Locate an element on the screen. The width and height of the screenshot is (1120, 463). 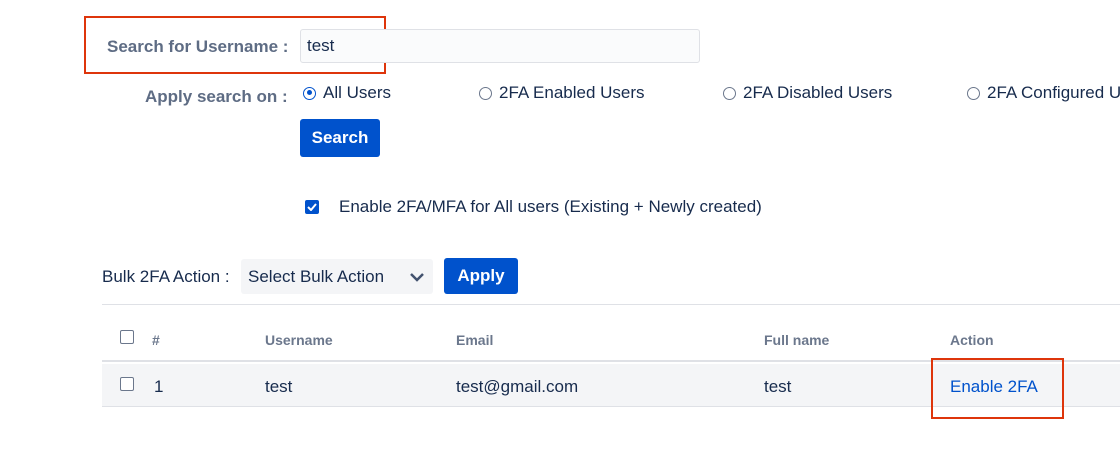
radio-all-users: All Users is located at coordinates (347, 93).